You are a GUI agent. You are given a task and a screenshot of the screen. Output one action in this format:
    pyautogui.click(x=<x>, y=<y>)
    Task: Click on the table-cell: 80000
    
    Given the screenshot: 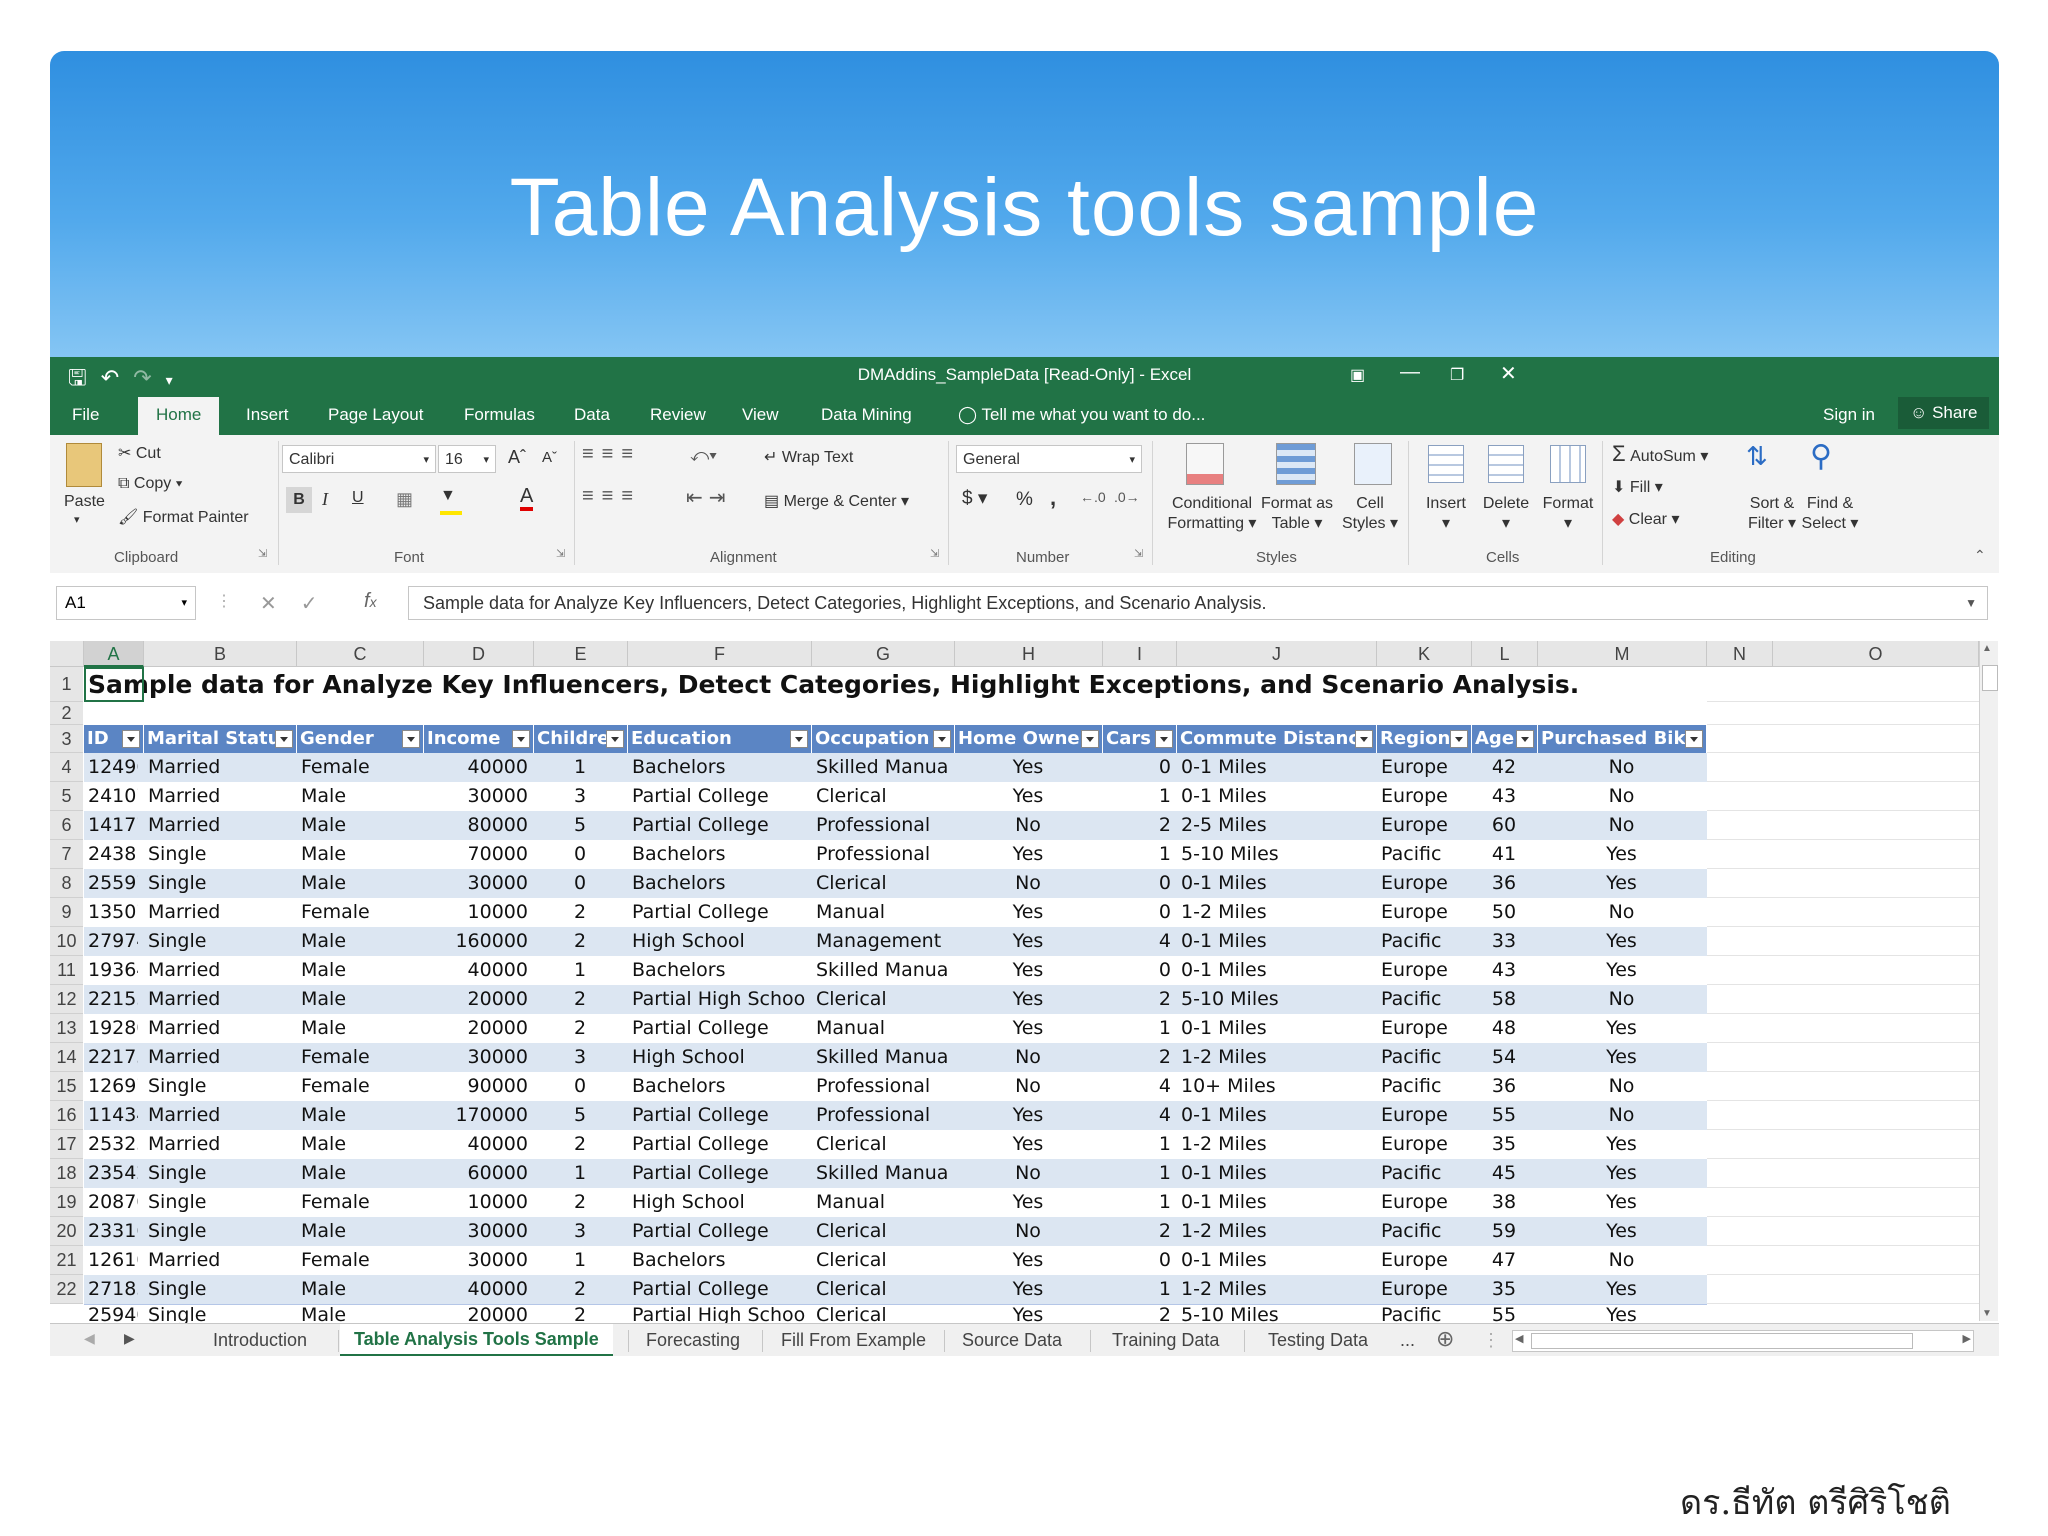 What is the action you would take?
    pyautogui.click(x=478, y=825)
    